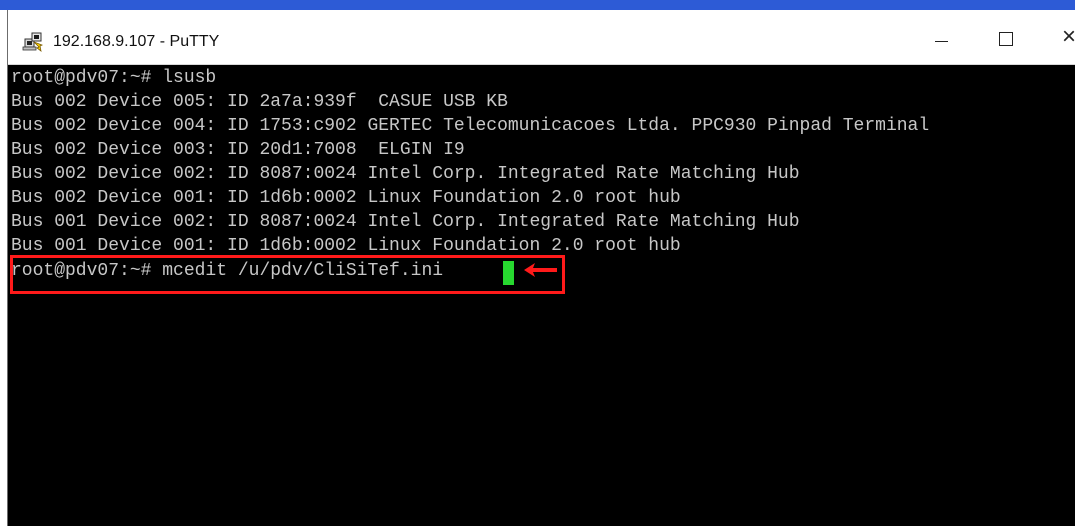  I want to click on close-icon: ×, so click(1068, 36).